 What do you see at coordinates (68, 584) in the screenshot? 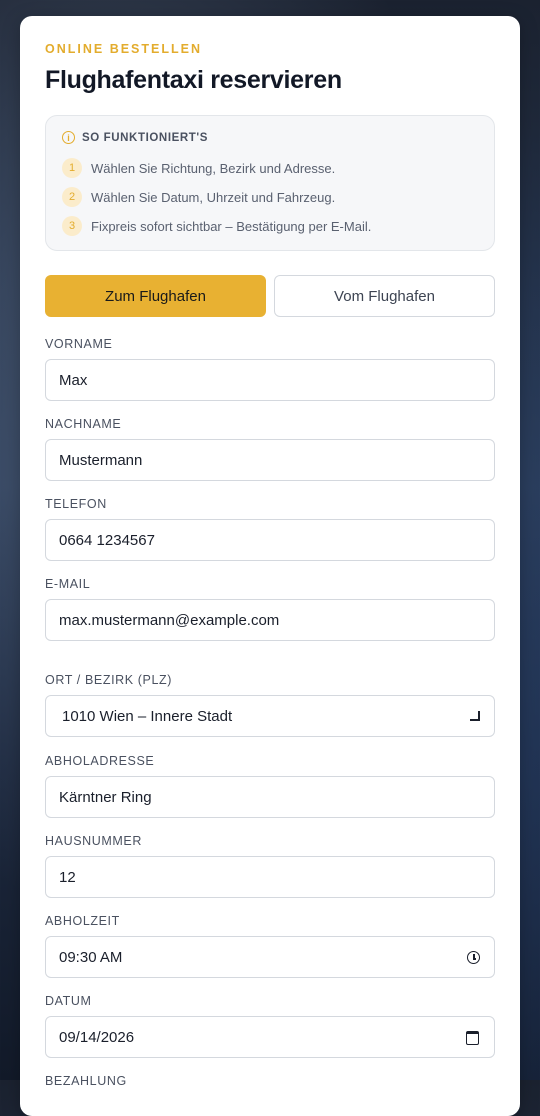
I see `email-label: E-MAIL` at bounding box center [68, 584].